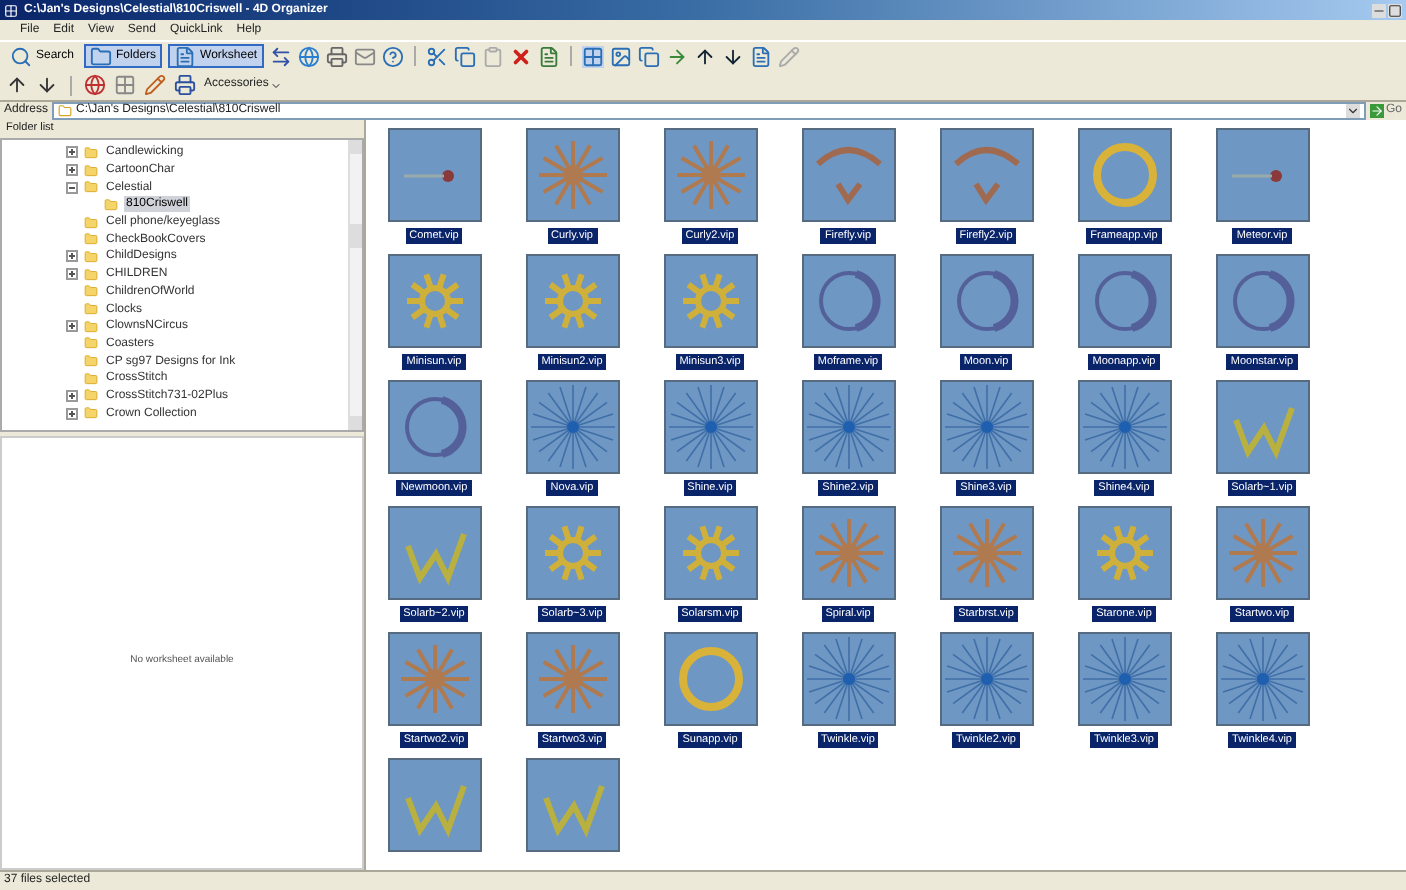 The height and width of the screenshot is (890, 1406). I want to click on scrollbar, so click(355, 285).